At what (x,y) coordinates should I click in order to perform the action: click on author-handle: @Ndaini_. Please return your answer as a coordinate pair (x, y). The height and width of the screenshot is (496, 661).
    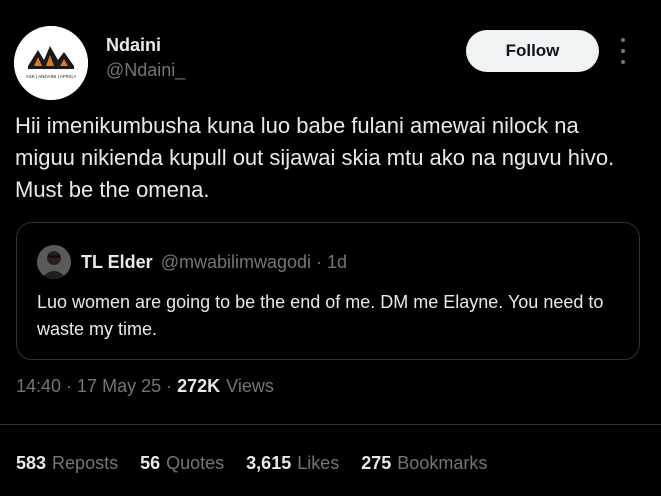
    Looking at the image, I should click on (145, 70).